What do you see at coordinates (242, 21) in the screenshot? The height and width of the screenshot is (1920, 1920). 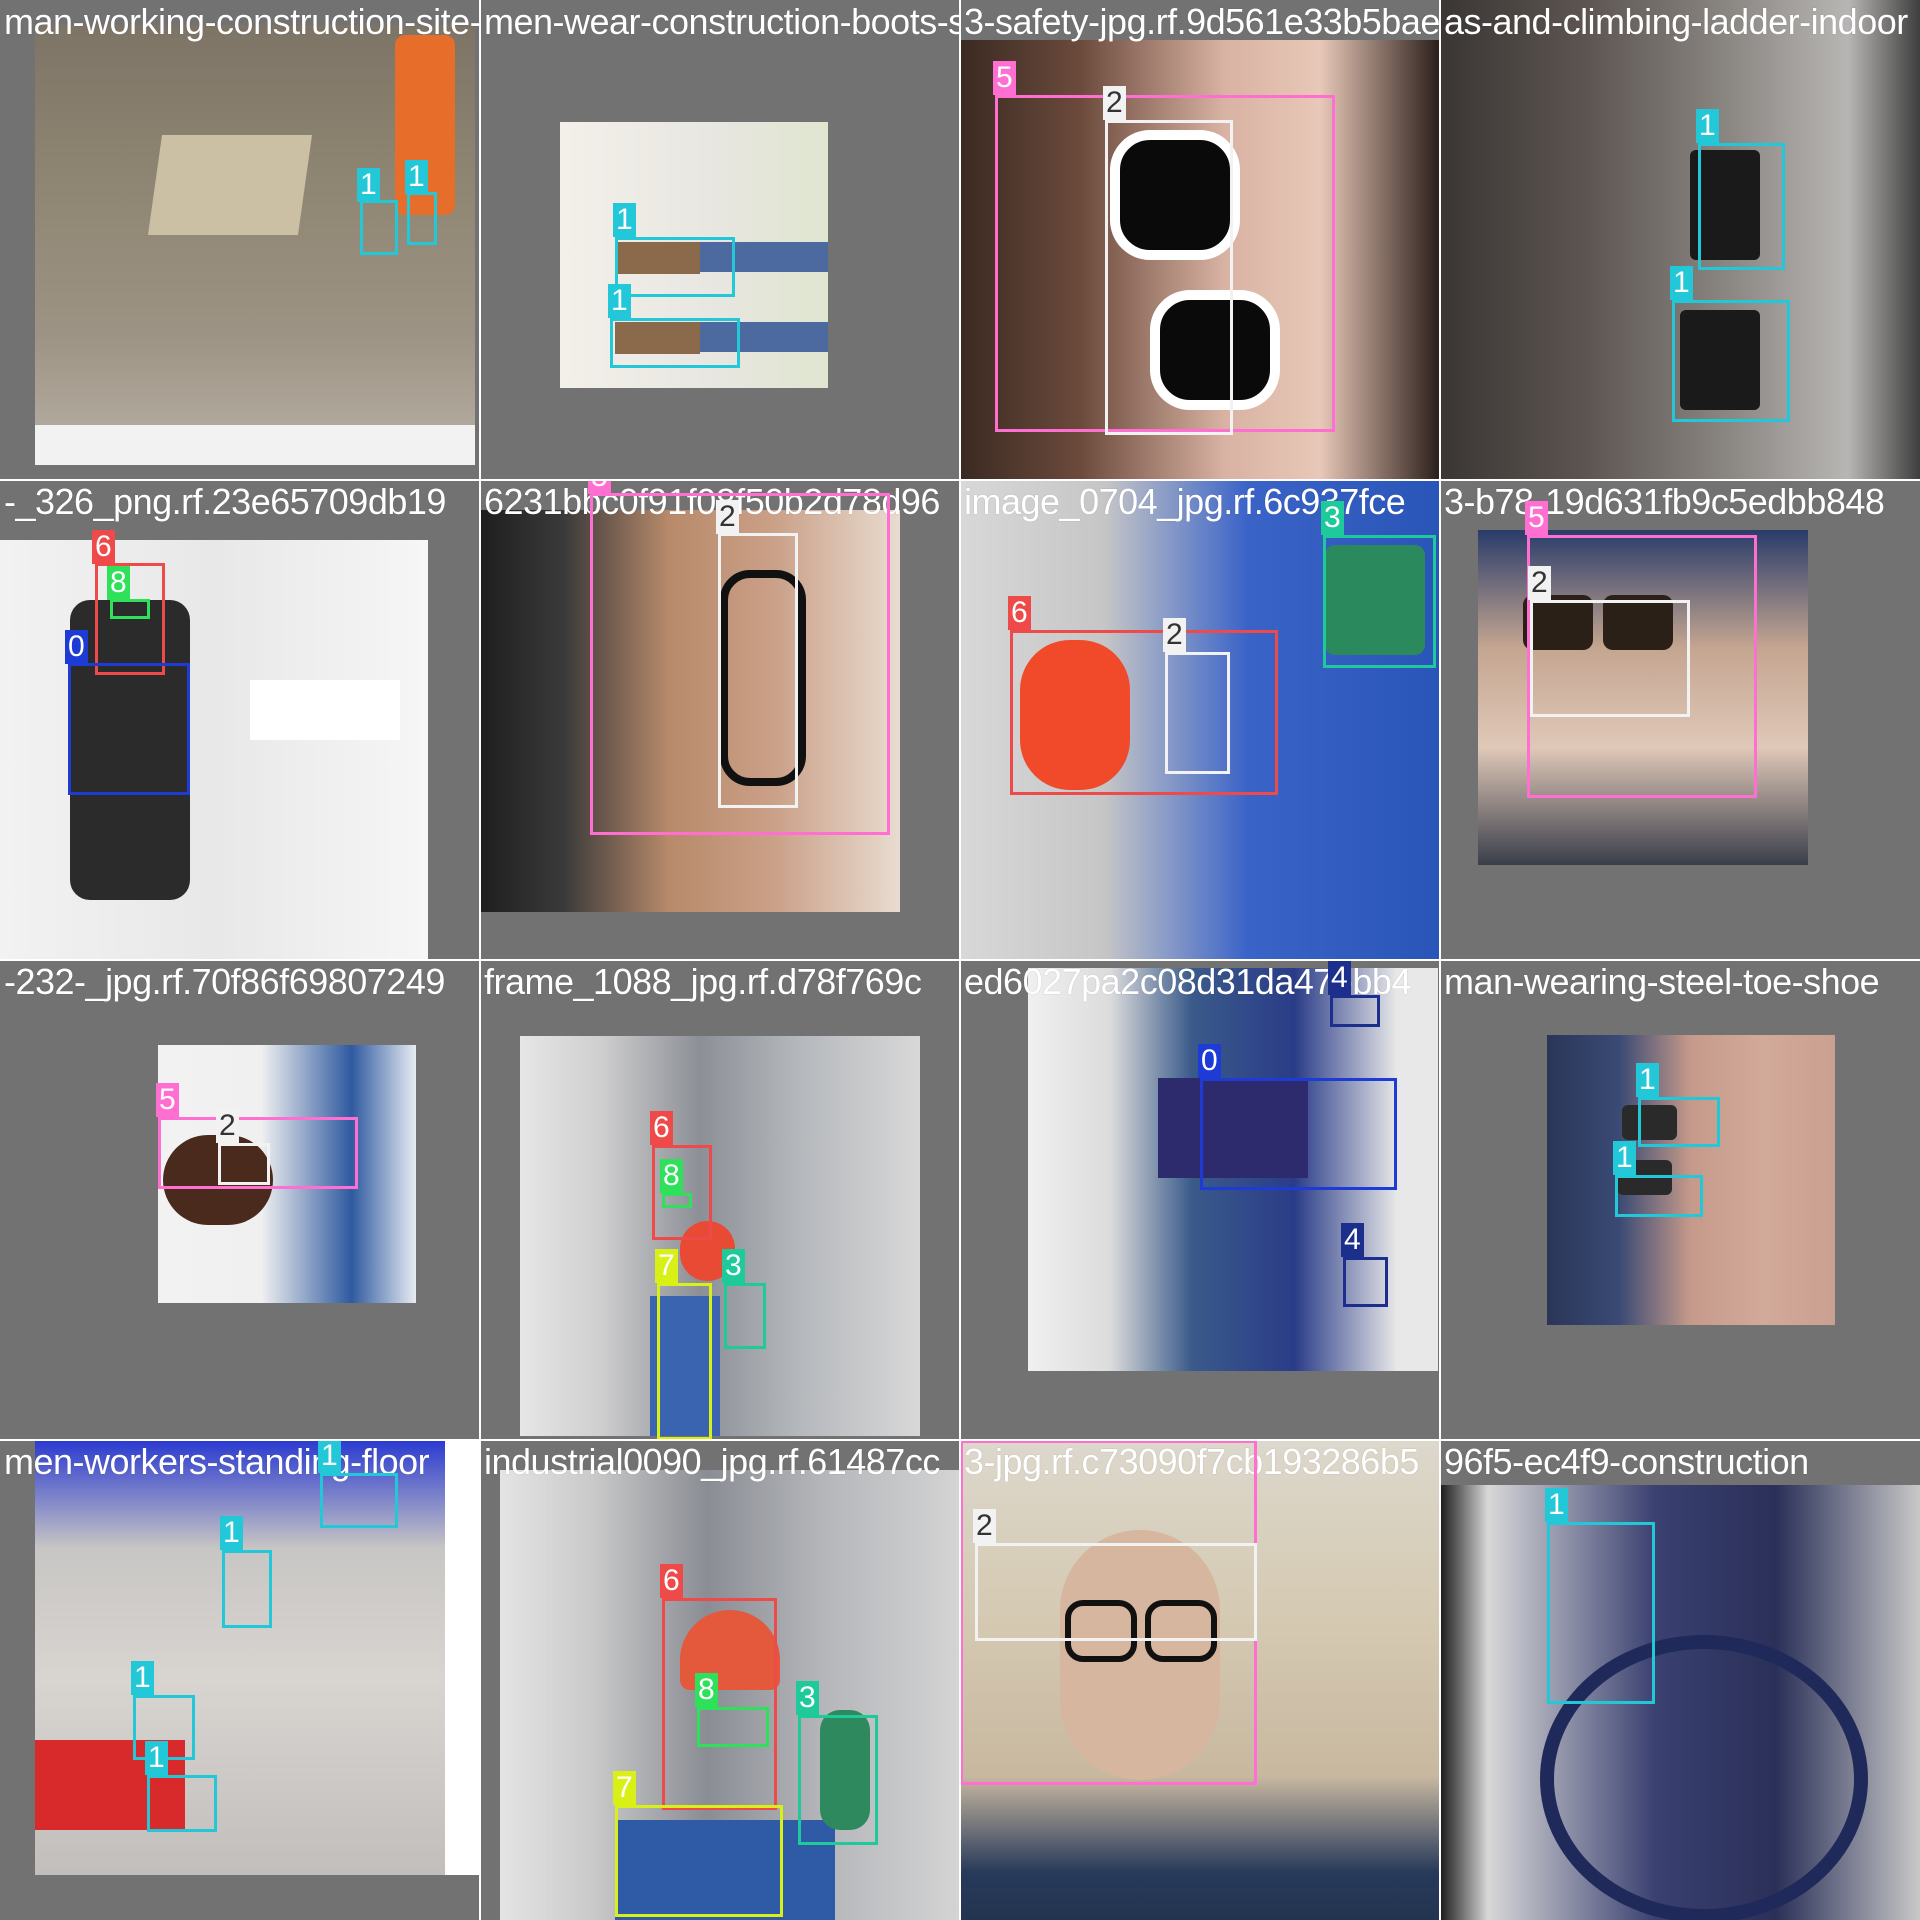 I see `tile-title: man-working-construction-site-1341331-1` at bounding box center [242, 21].